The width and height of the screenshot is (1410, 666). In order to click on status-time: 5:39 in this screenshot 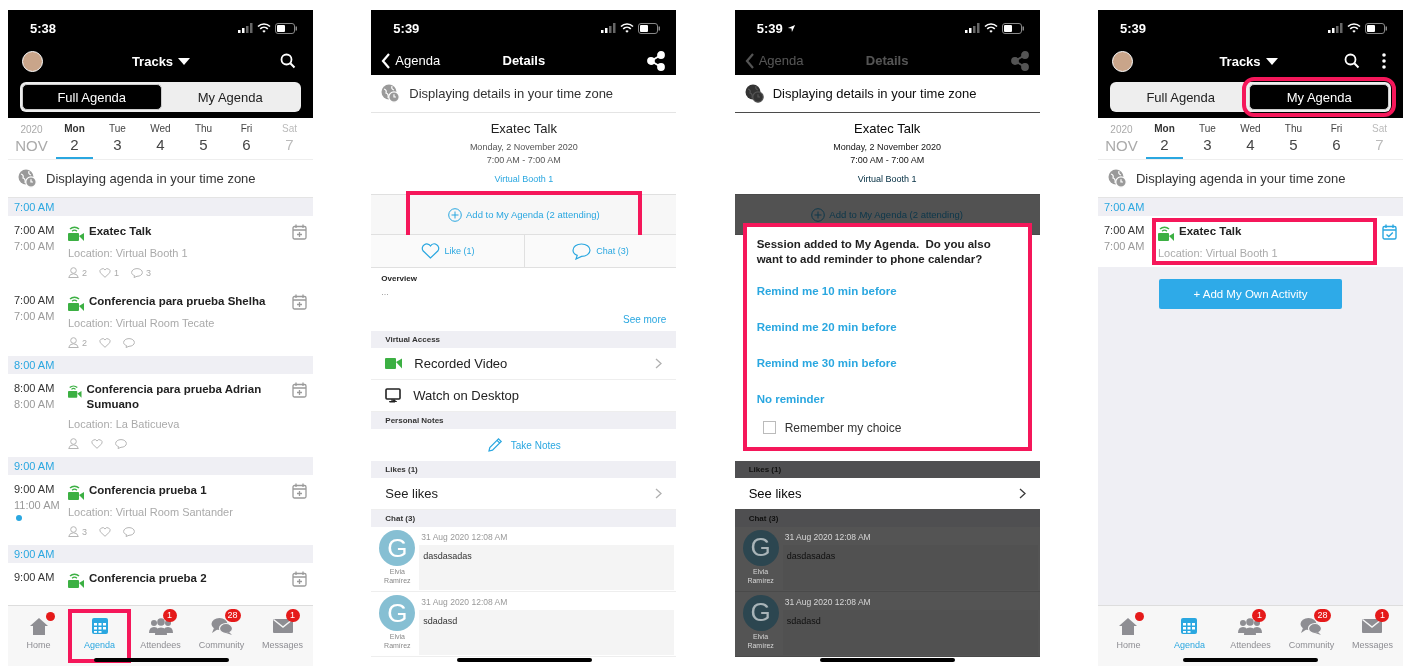, I will do `click(769, 28)`.